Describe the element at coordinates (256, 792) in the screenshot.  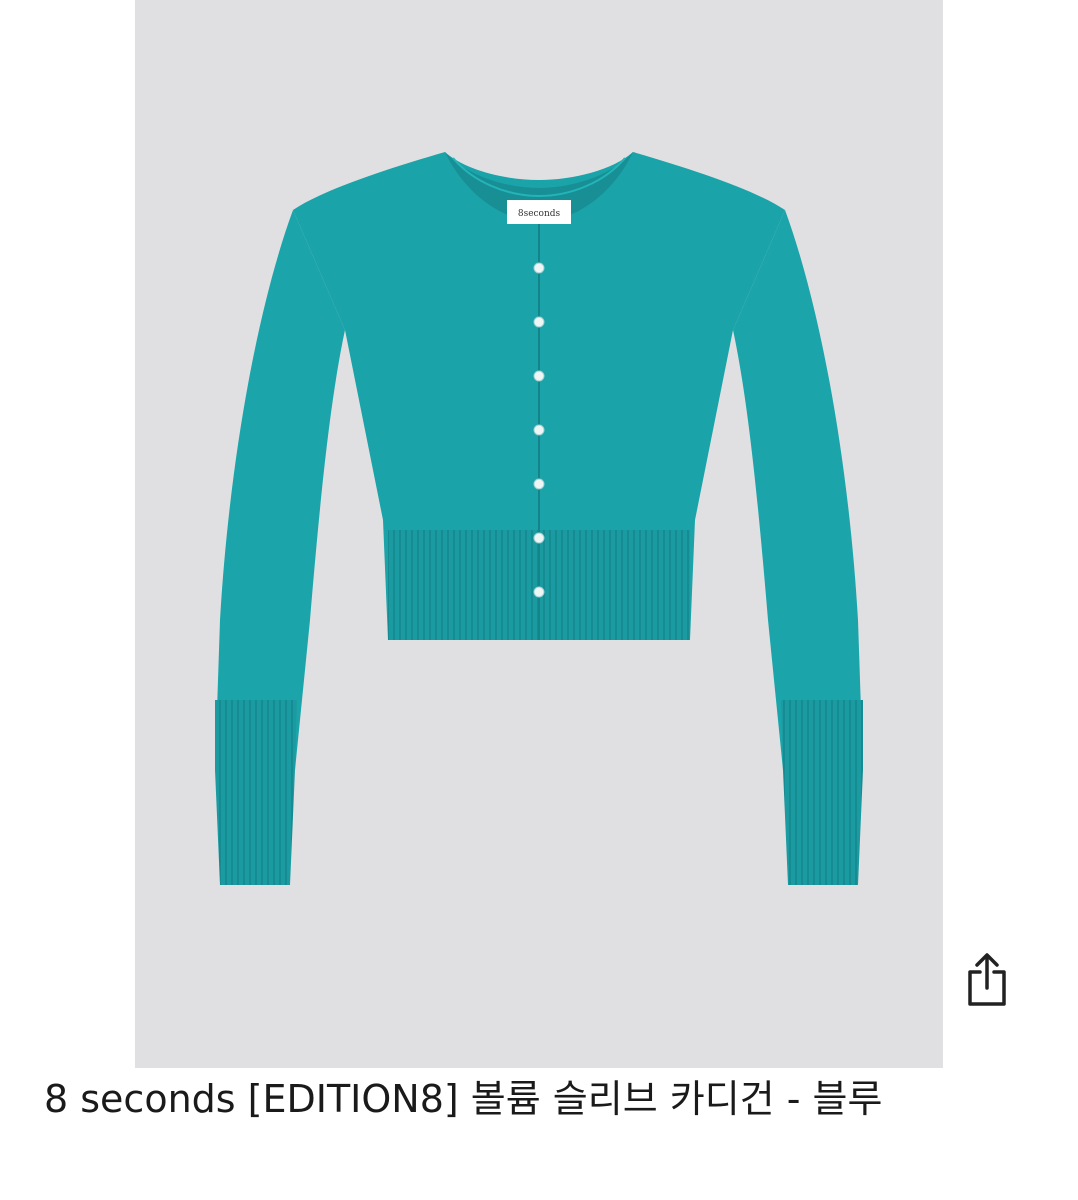
I see `left-cuff` at that location.